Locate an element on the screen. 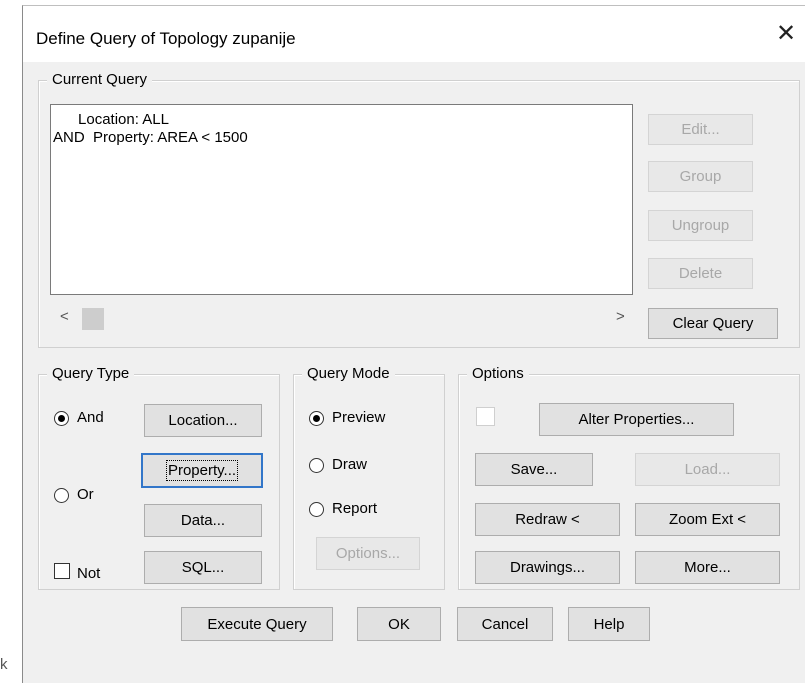  ok-button: OK is located at coordinates (399, 624).